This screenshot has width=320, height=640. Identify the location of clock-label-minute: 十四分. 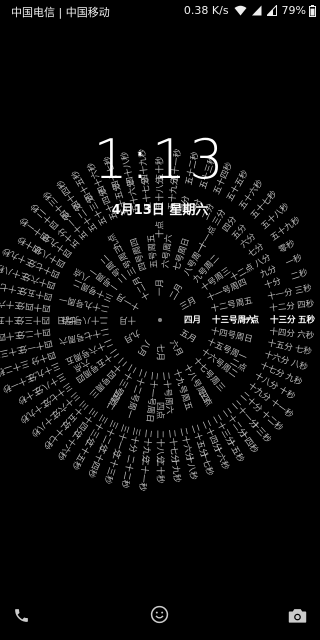
(282, 333).